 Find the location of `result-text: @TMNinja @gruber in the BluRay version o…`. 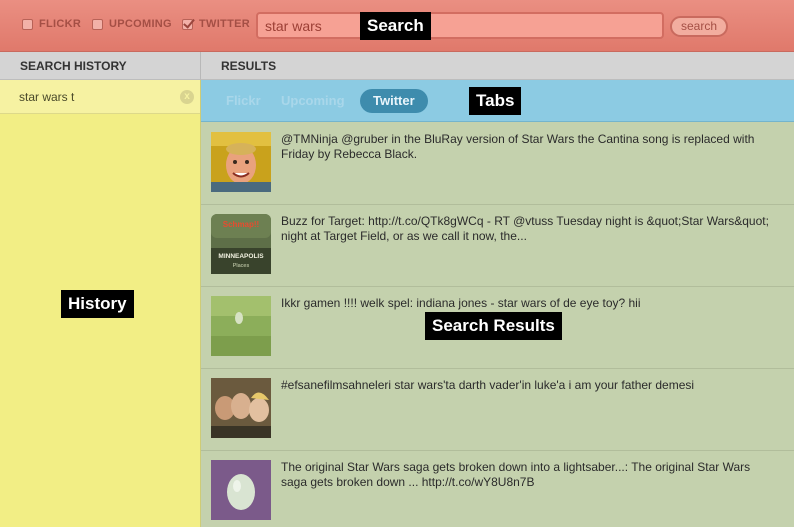

result-text: @TMNinja @gruber in the BluRay version o… is located at coordinates (518, 146).